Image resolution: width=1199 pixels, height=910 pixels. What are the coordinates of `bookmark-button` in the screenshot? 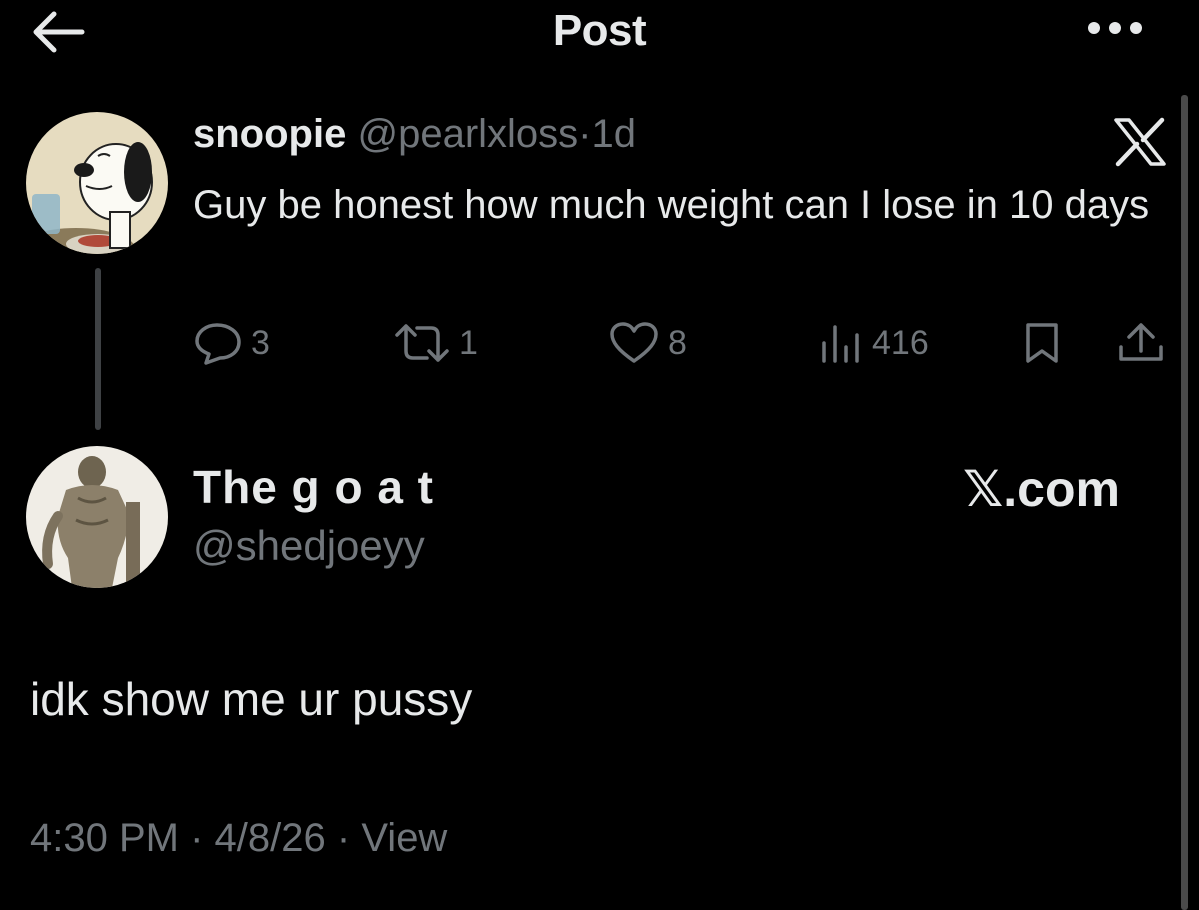 It's located at (1042, 343).